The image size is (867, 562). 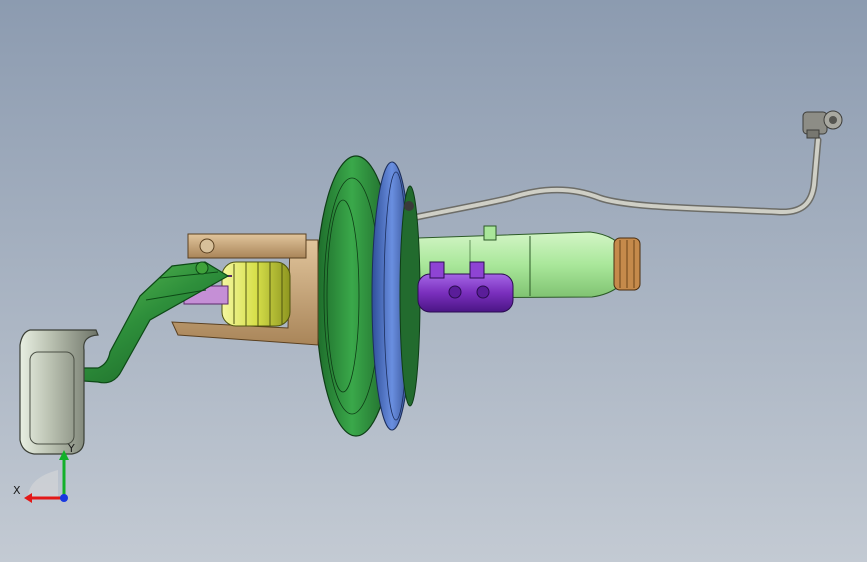 I want to click on vacuum-booster, so click(x=368, y=296).